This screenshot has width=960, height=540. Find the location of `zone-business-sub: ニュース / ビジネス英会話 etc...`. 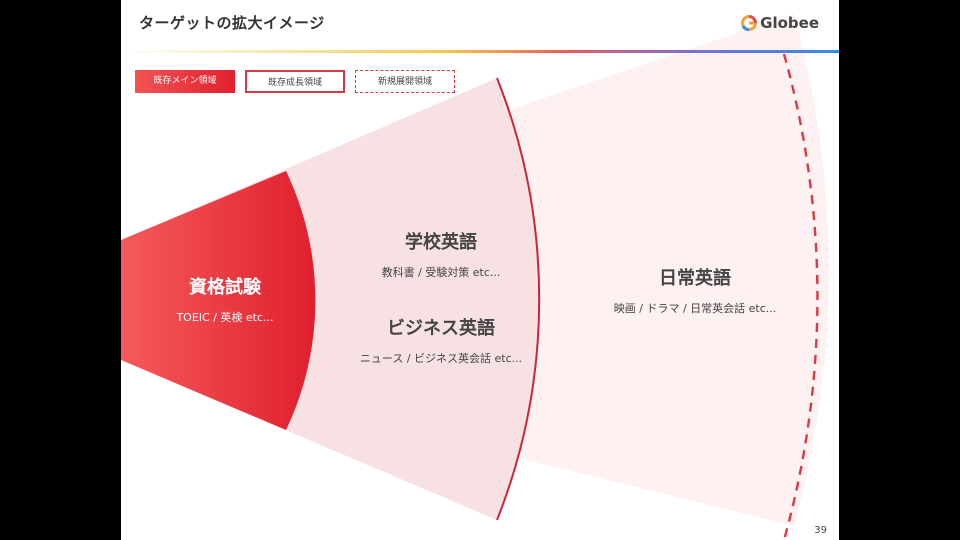

zone-business-sub: ニュース / ビジネス英会話 etc... is located at coordinates (441, 358).